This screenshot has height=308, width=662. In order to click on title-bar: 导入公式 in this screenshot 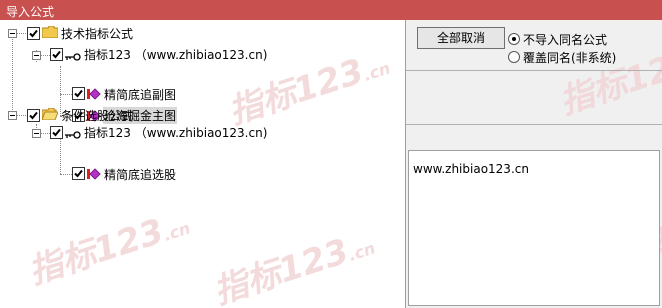, I will do `click(331, 10)`.